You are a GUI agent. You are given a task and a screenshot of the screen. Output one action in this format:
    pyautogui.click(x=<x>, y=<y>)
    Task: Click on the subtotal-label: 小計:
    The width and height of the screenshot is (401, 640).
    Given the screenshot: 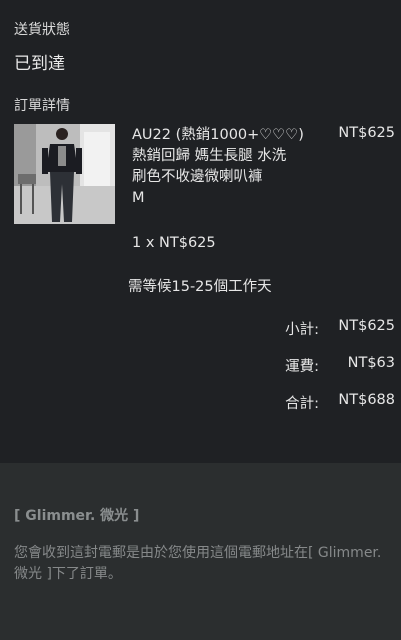 What is the action you would take?
    pyautogui.click(x=302, y=330)
    